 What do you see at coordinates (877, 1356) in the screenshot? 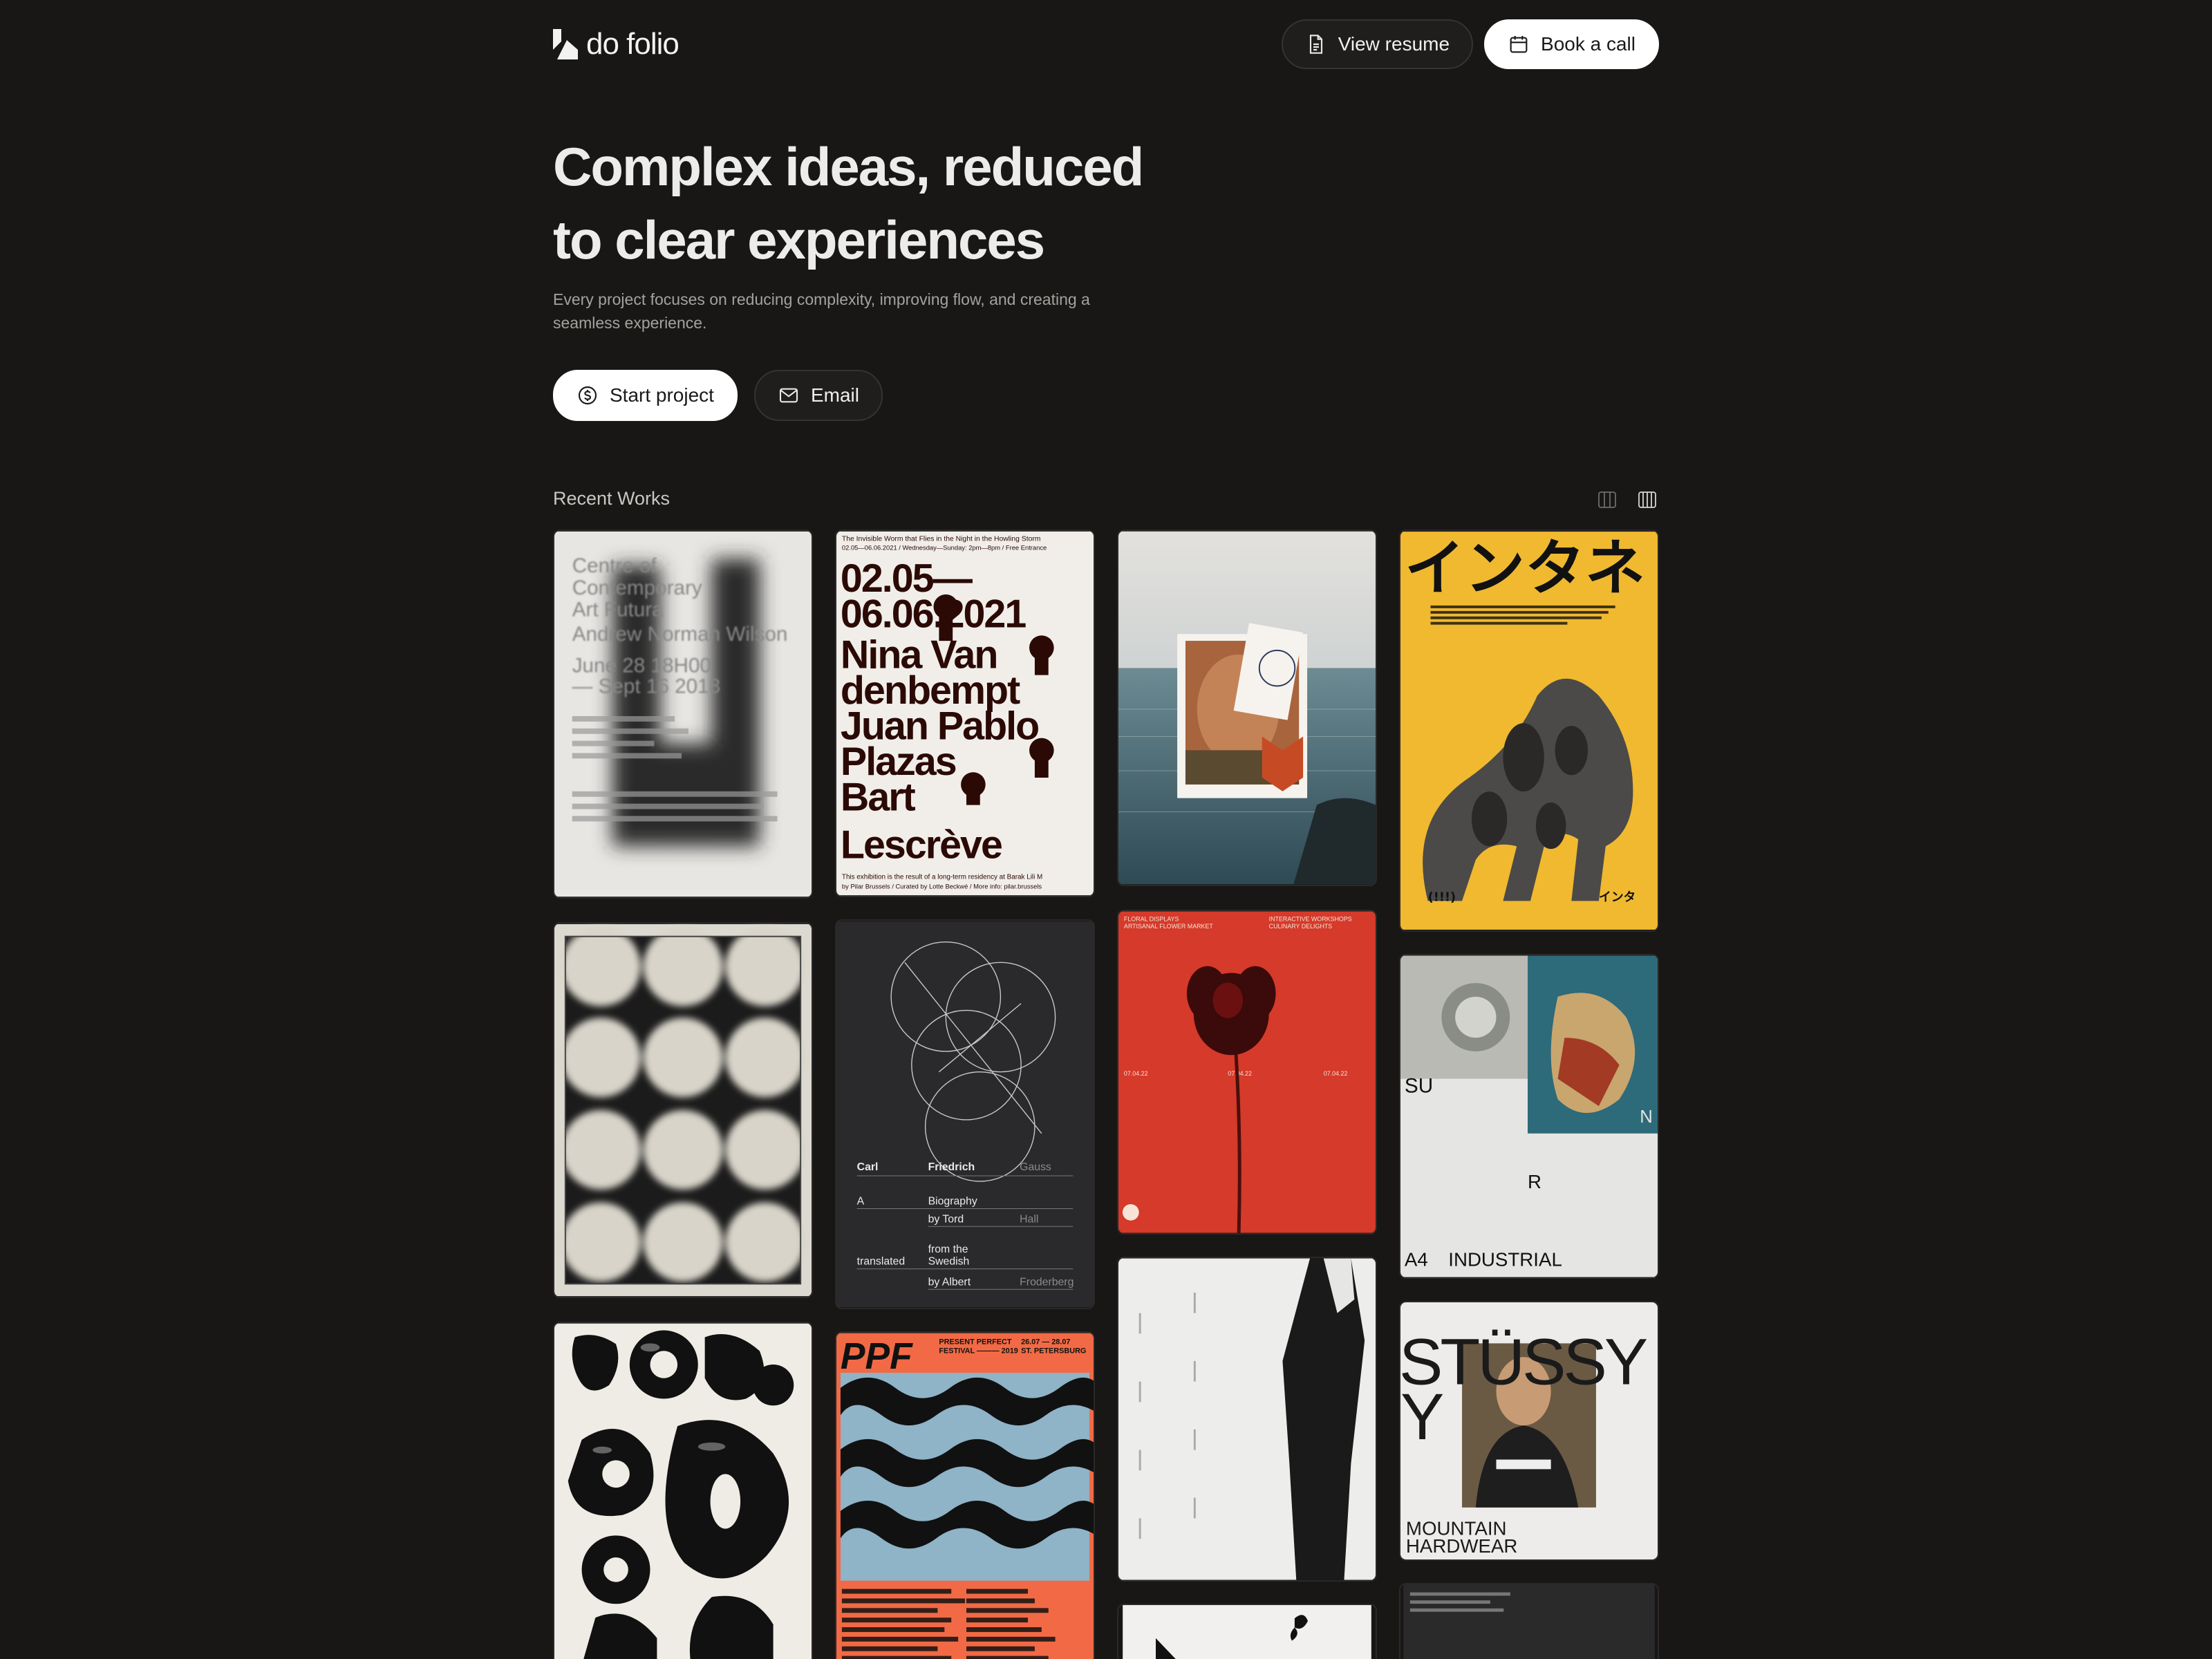
I see `poster-text: PPF` at bounding box center [877, 1356].